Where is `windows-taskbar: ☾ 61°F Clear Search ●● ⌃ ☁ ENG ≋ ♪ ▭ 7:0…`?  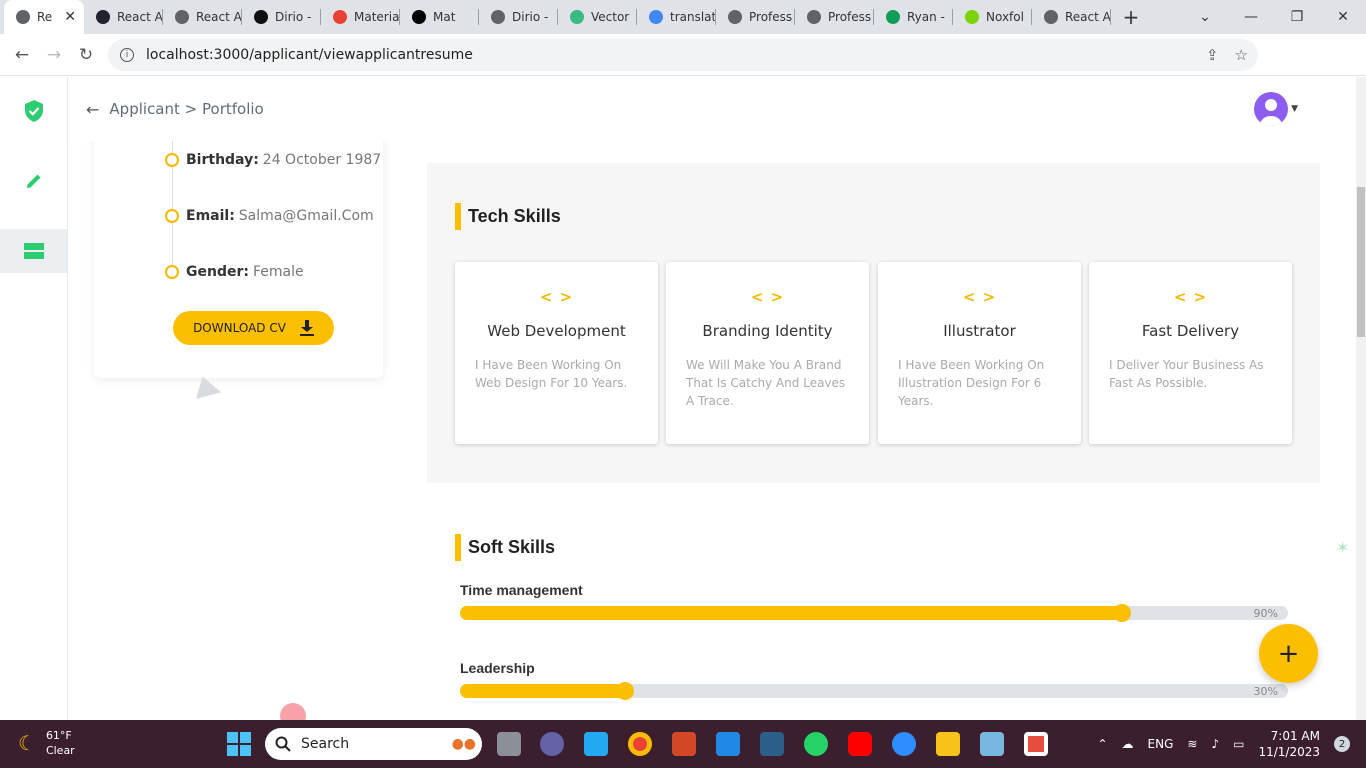
windows-taskbar: ☾ 61°F Clear Search ●● ⌃ ☁ ENG ≋ ♪ ▭ 7:0… is located at coordinates (683, 744).